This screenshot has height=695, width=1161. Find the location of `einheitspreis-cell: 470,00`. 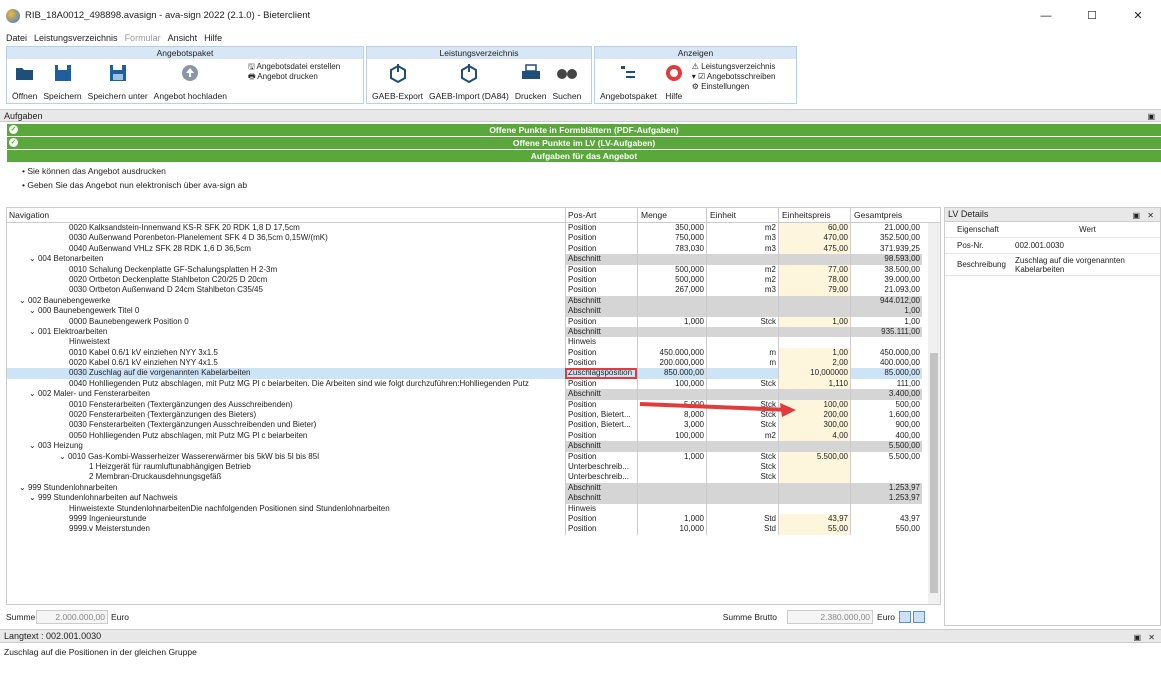

einheitspreis-cell: 470,00 is located at coordinates (814, 238).